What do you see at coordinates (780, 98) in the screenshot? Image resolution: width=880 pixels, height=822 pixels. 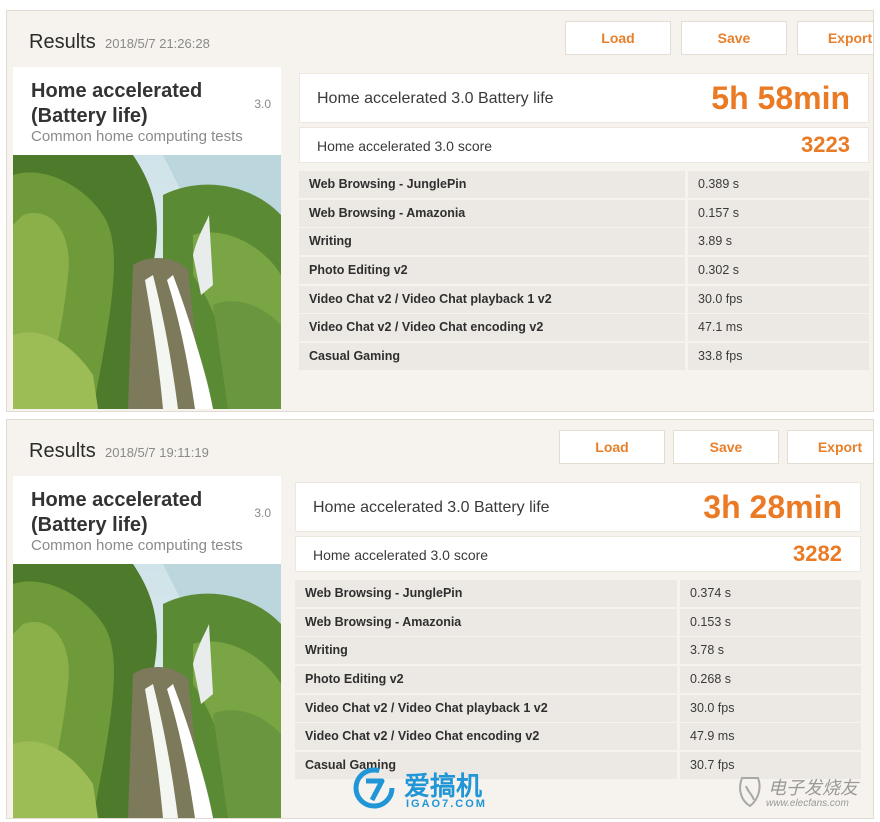 I see `battery-life-value: 5h 58min` at bounding box center [780, 98].